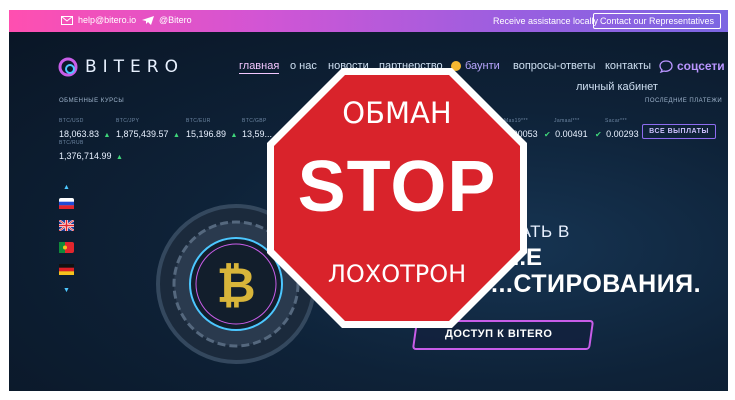  I want to click on stop-sign-bottom-text: ЛОХОТРОН, so click(397, 274).